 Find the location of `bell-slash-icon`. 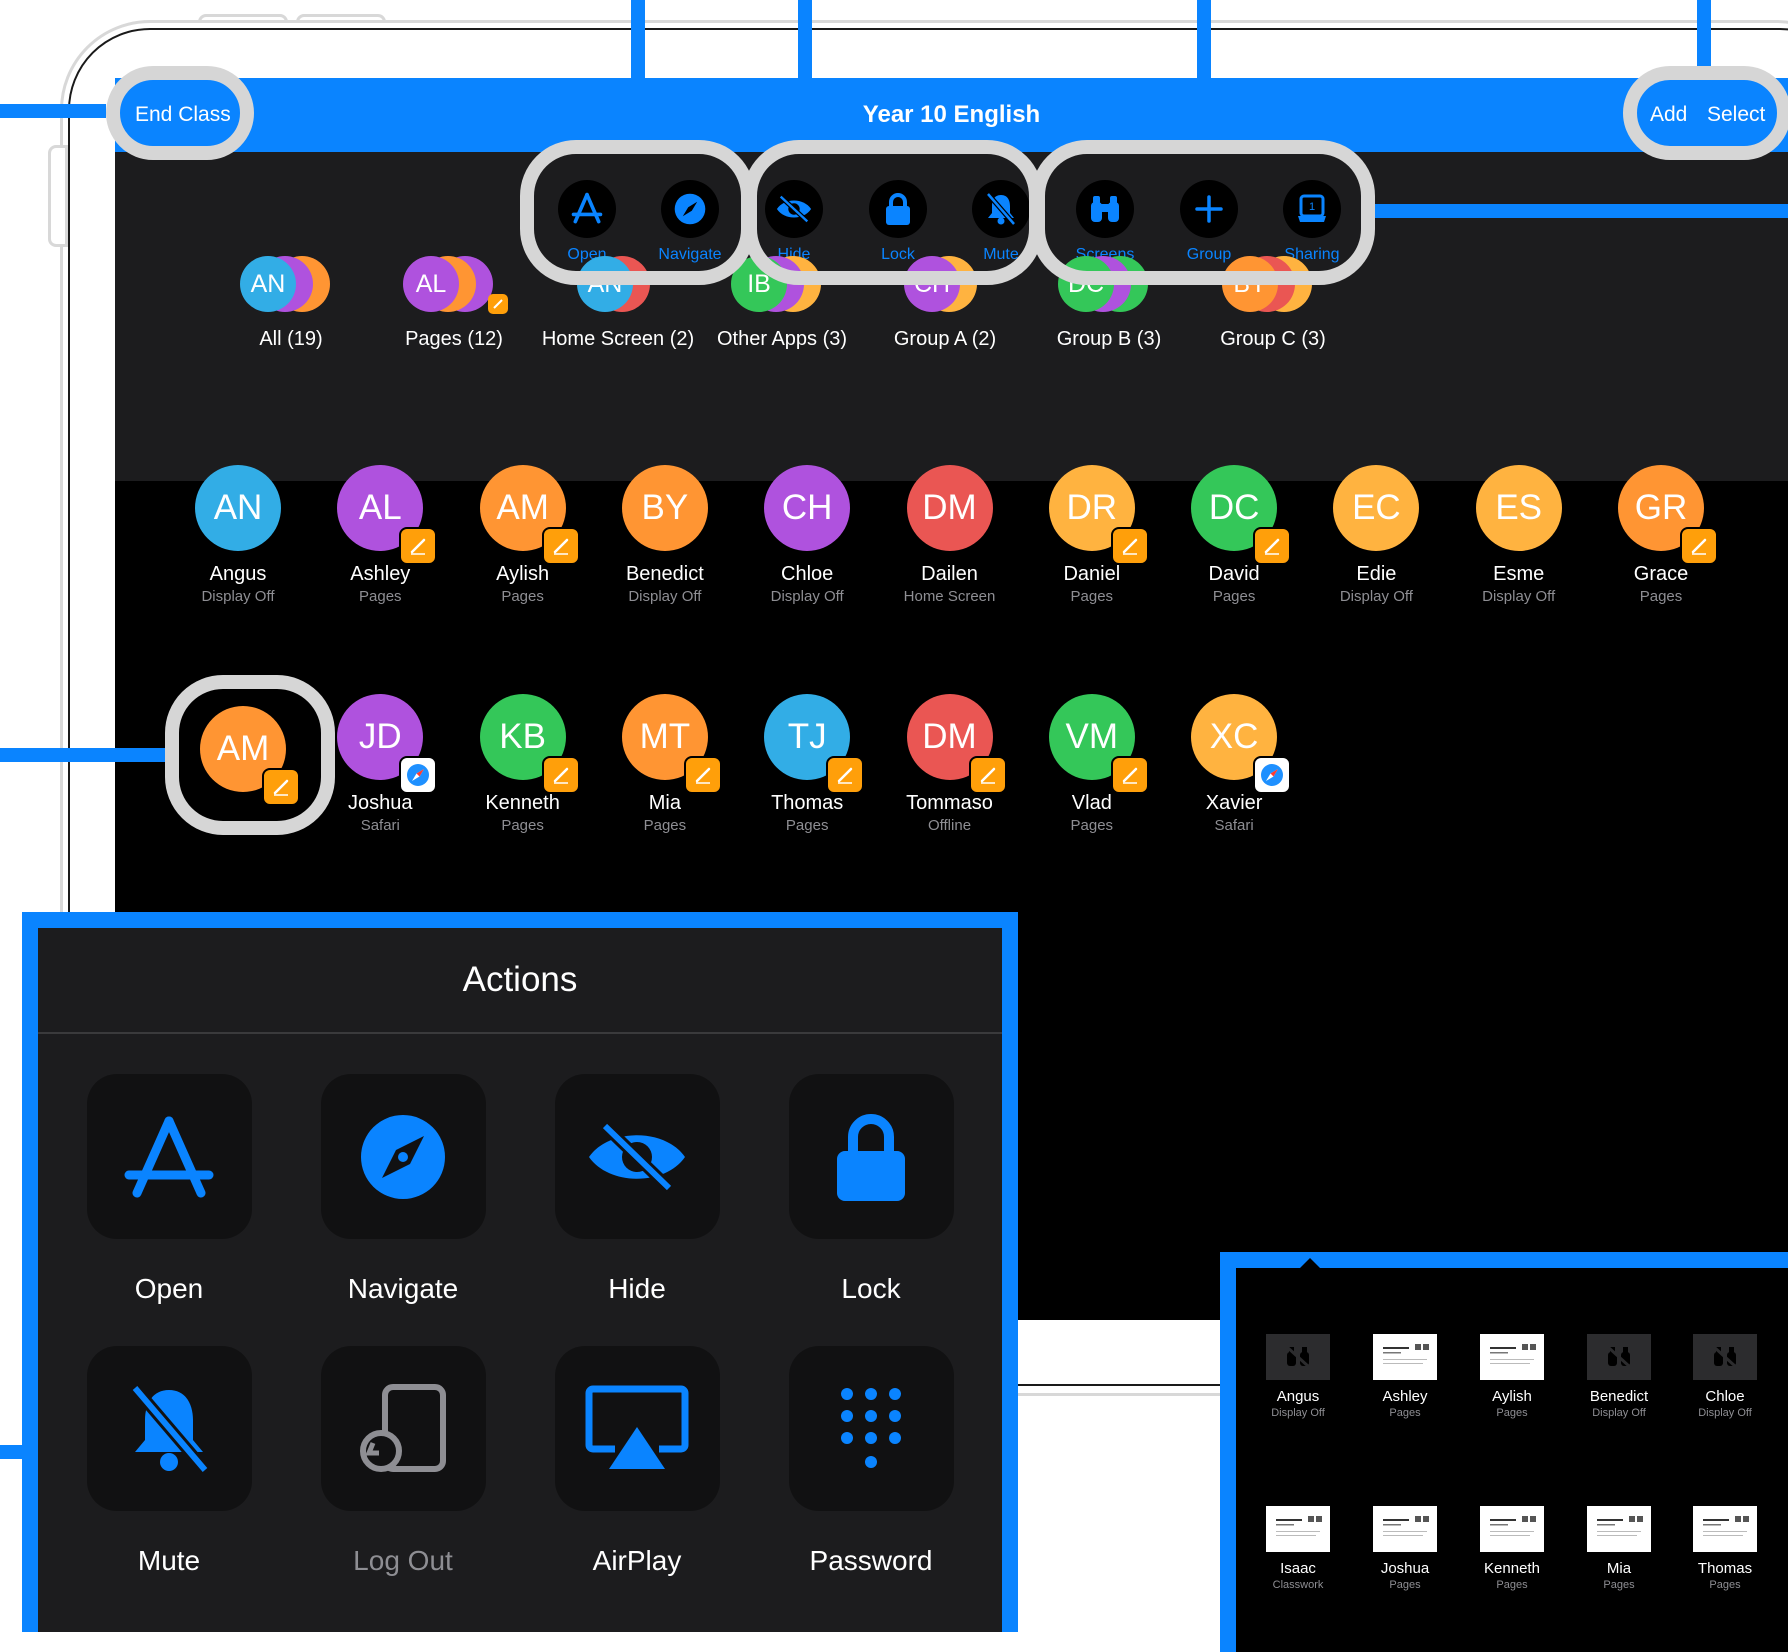

bell-slash-icon is located at coordinates (169, 1428).